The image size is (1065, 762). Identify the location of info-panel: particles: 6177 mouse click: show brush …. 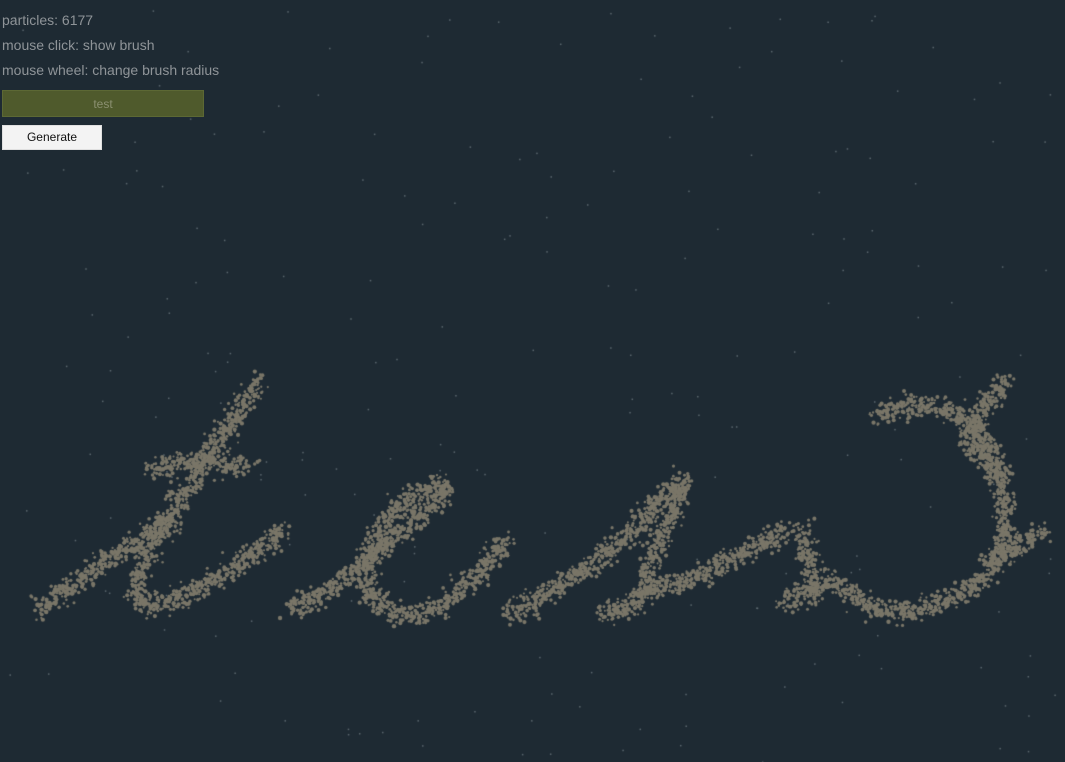
(110, 47).